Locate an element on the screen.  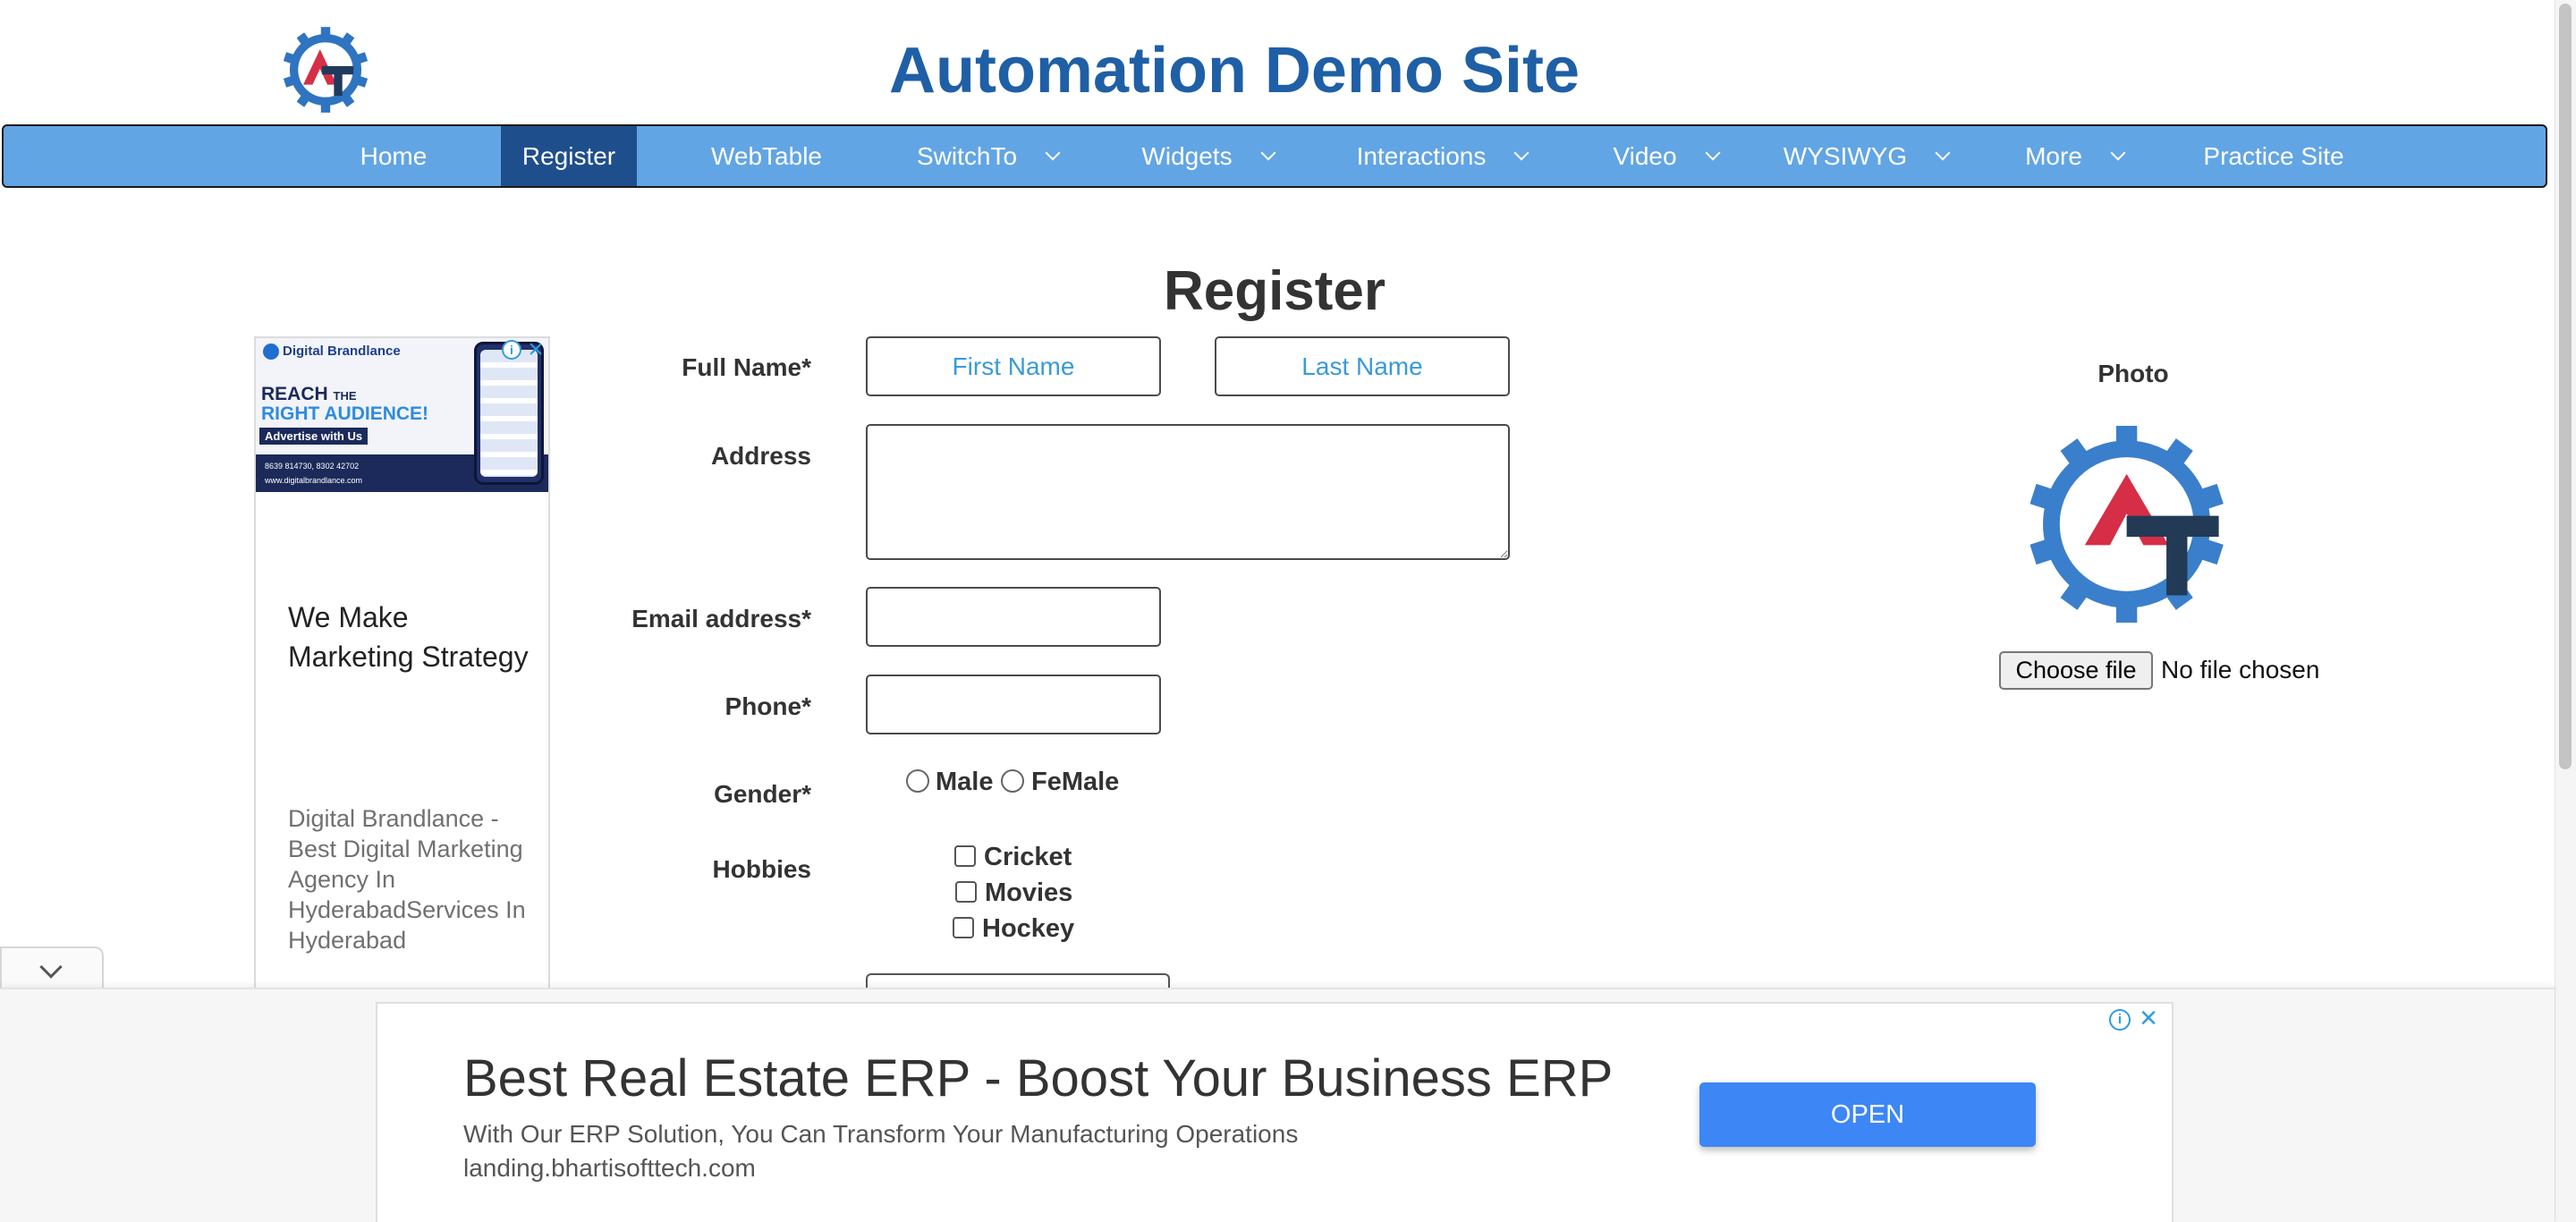
site-title: Automation Demo Site is located at coordinates (1234, 70).